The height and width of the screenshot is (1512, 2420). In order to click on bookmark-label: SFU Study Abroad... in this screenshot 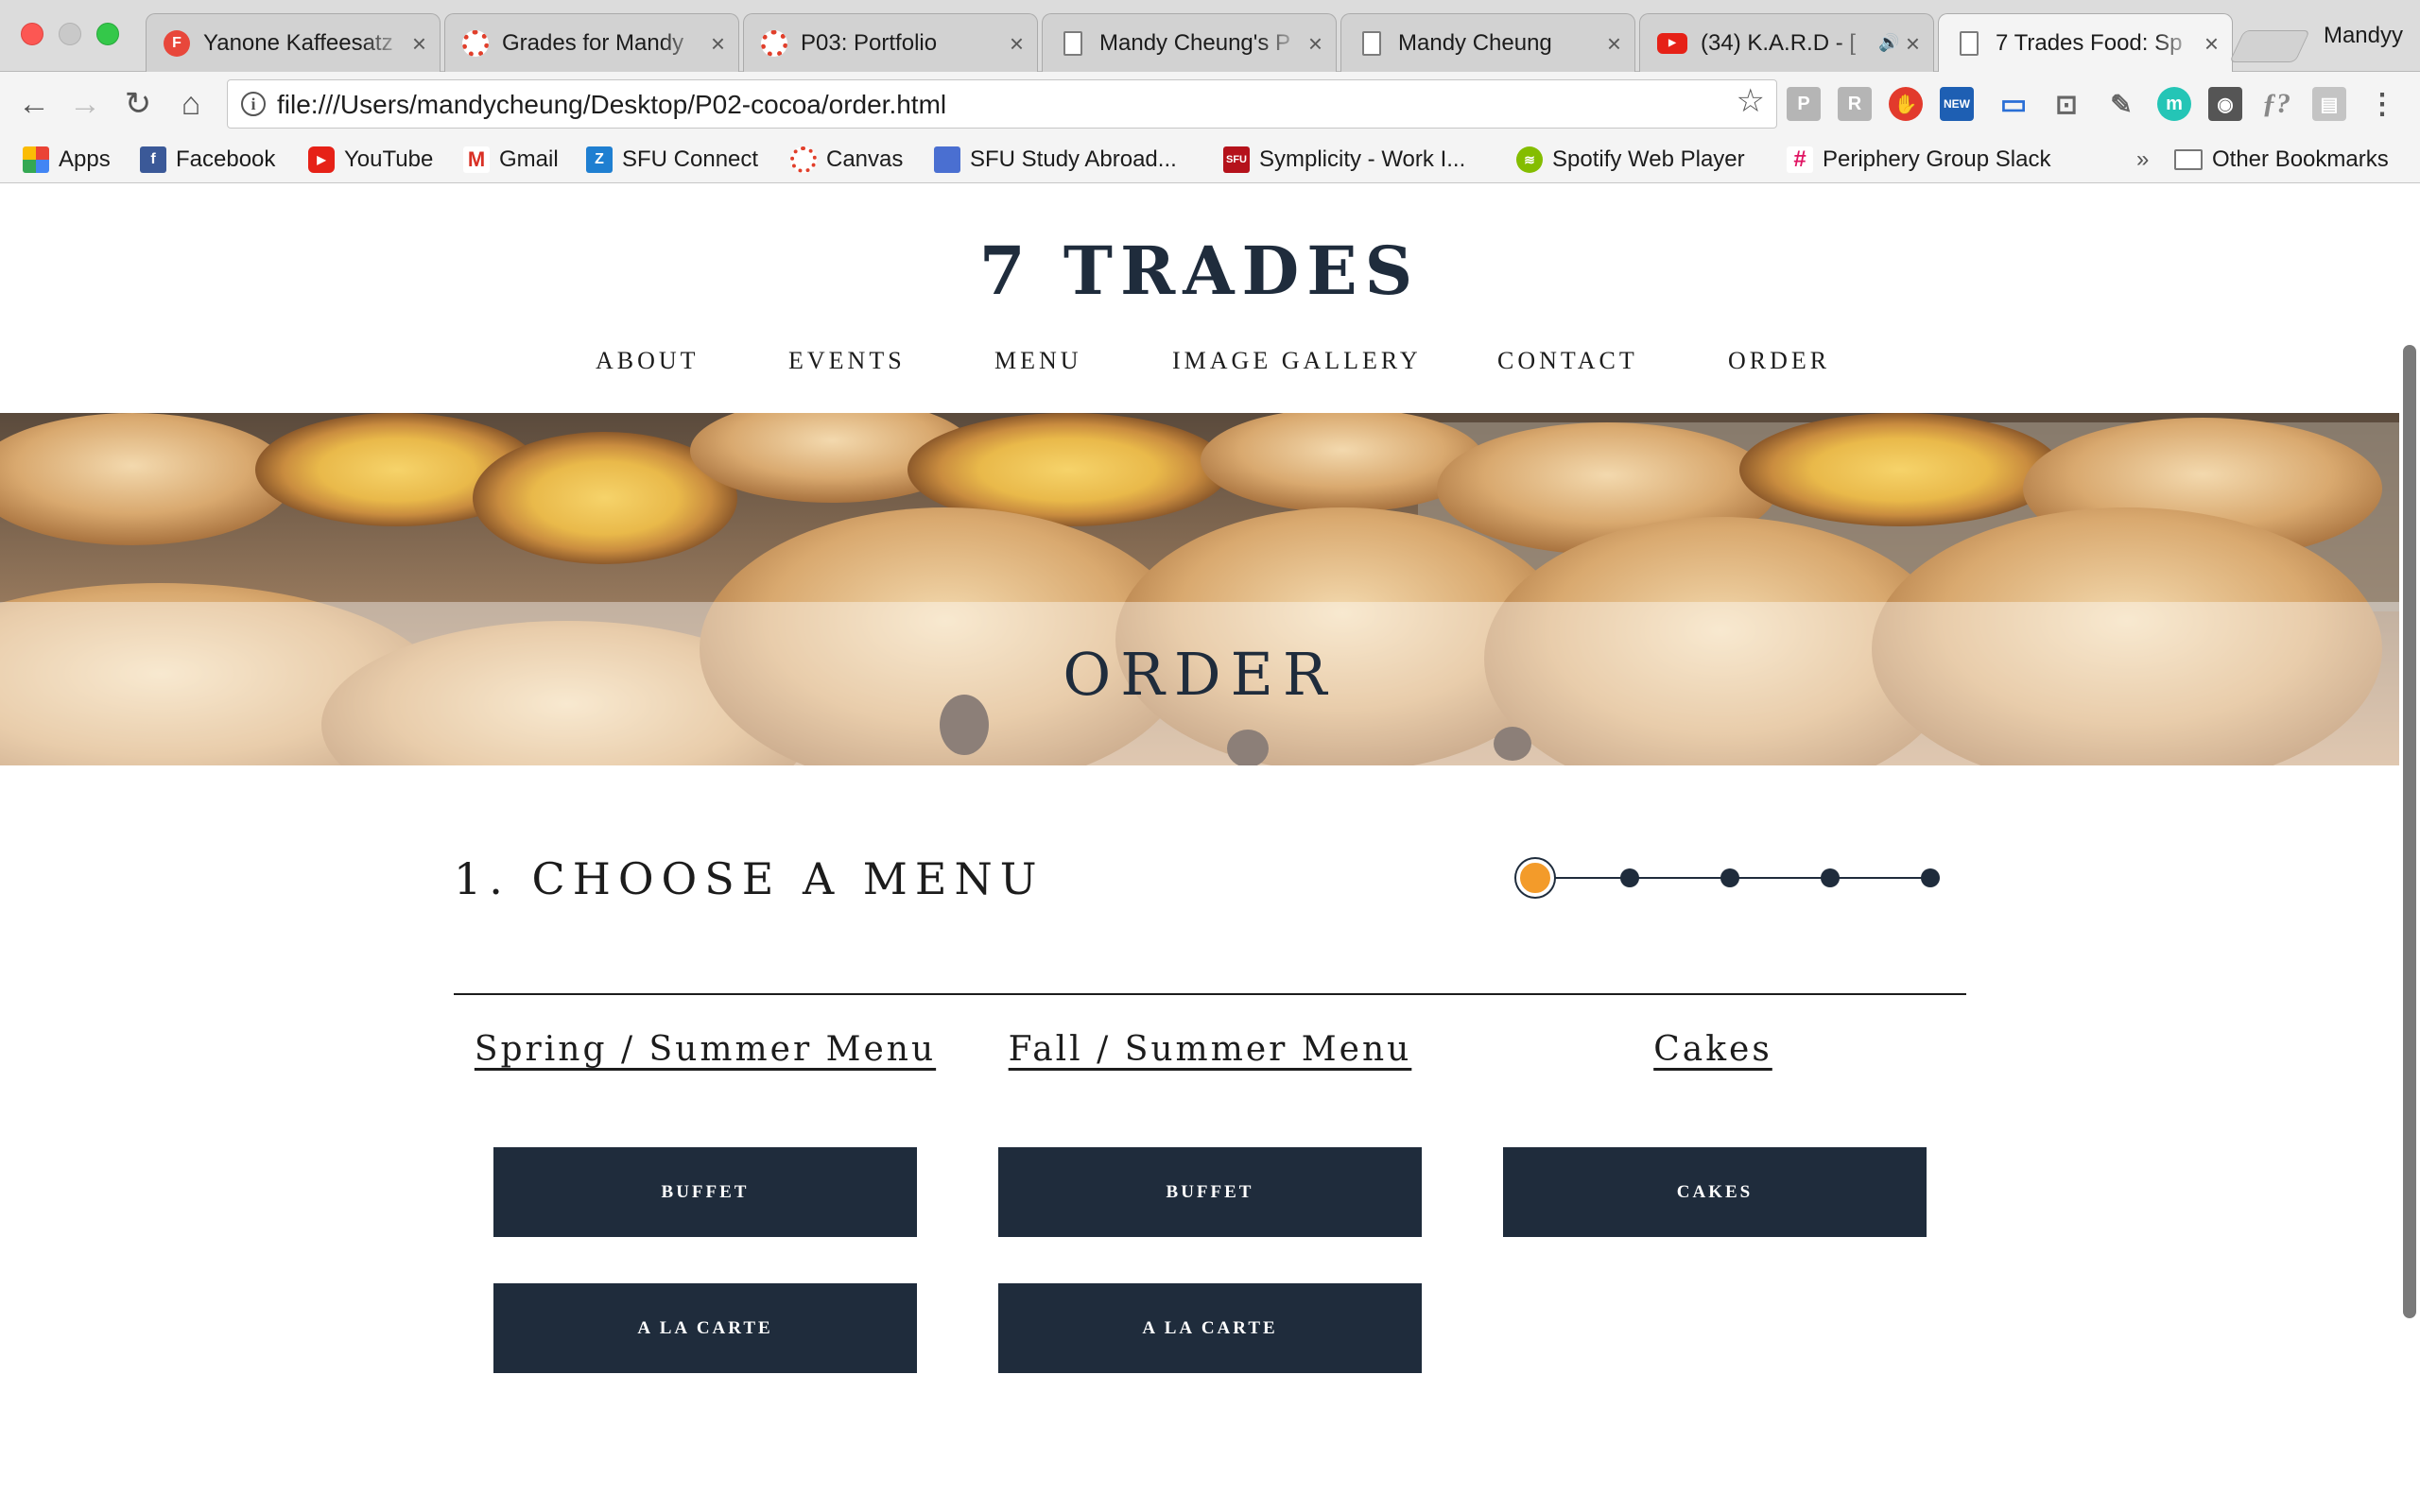, I will do `click(1073, 159)`.